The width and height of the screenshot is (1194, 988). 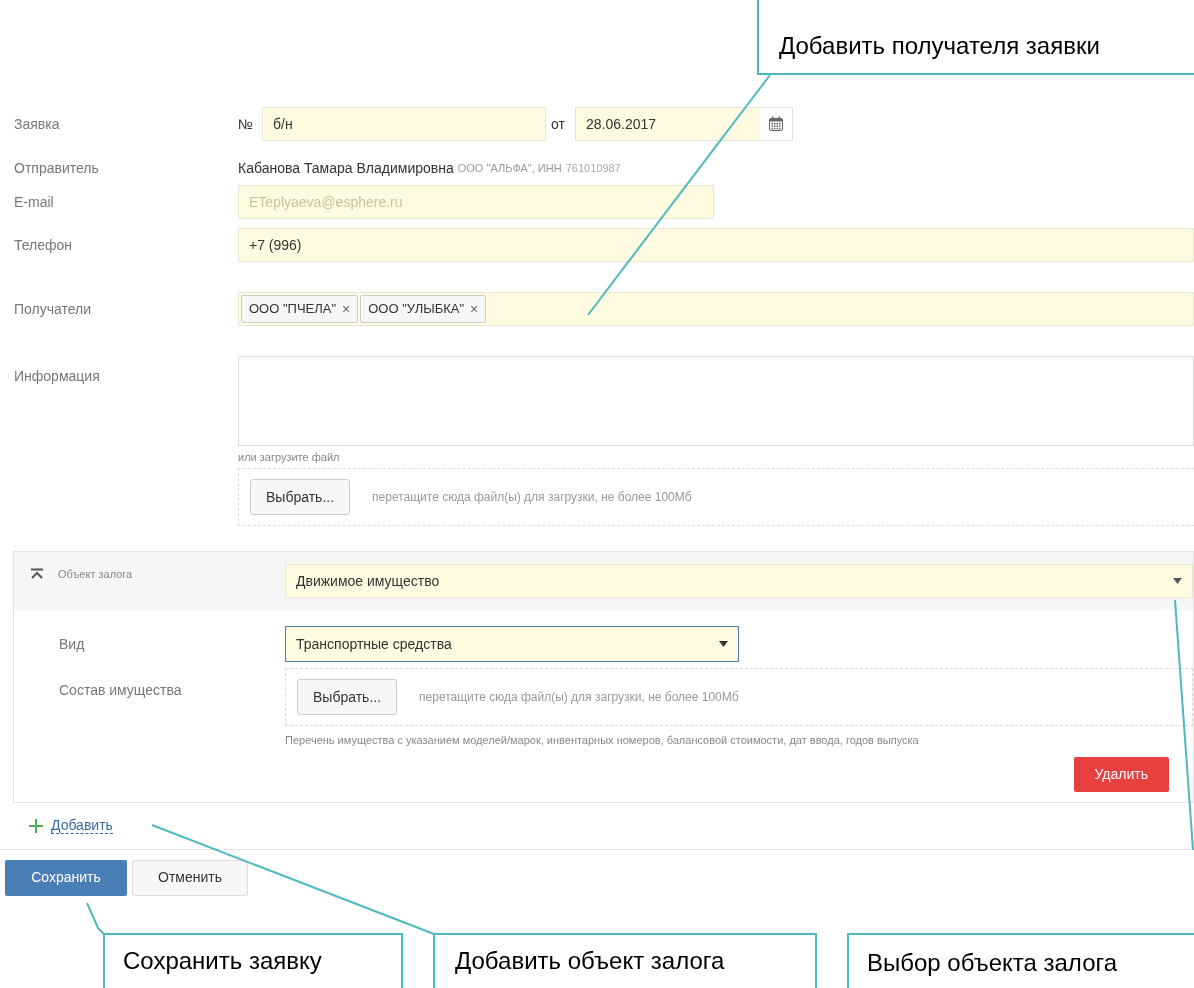 What do you see at coordinates (57, 376) in the screenshot?
I see `field-label: Информация` at bounding box center [57, 376].